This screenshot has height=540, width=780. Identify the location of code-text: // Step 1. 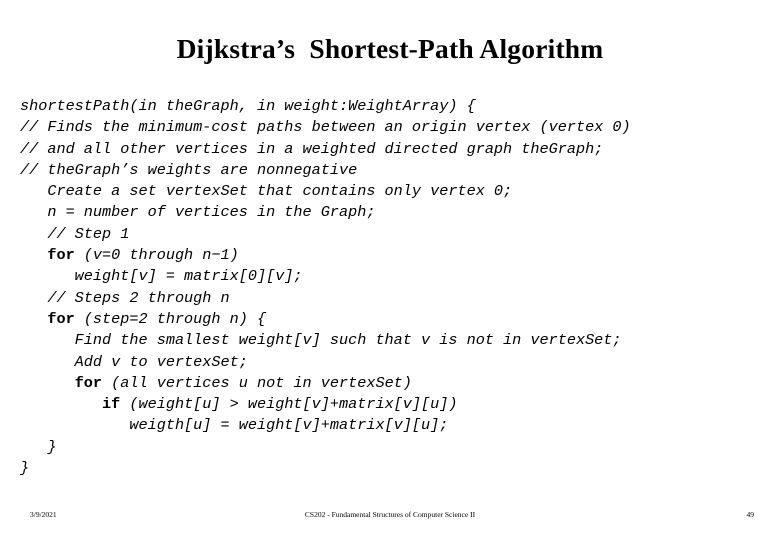
(75, 233).